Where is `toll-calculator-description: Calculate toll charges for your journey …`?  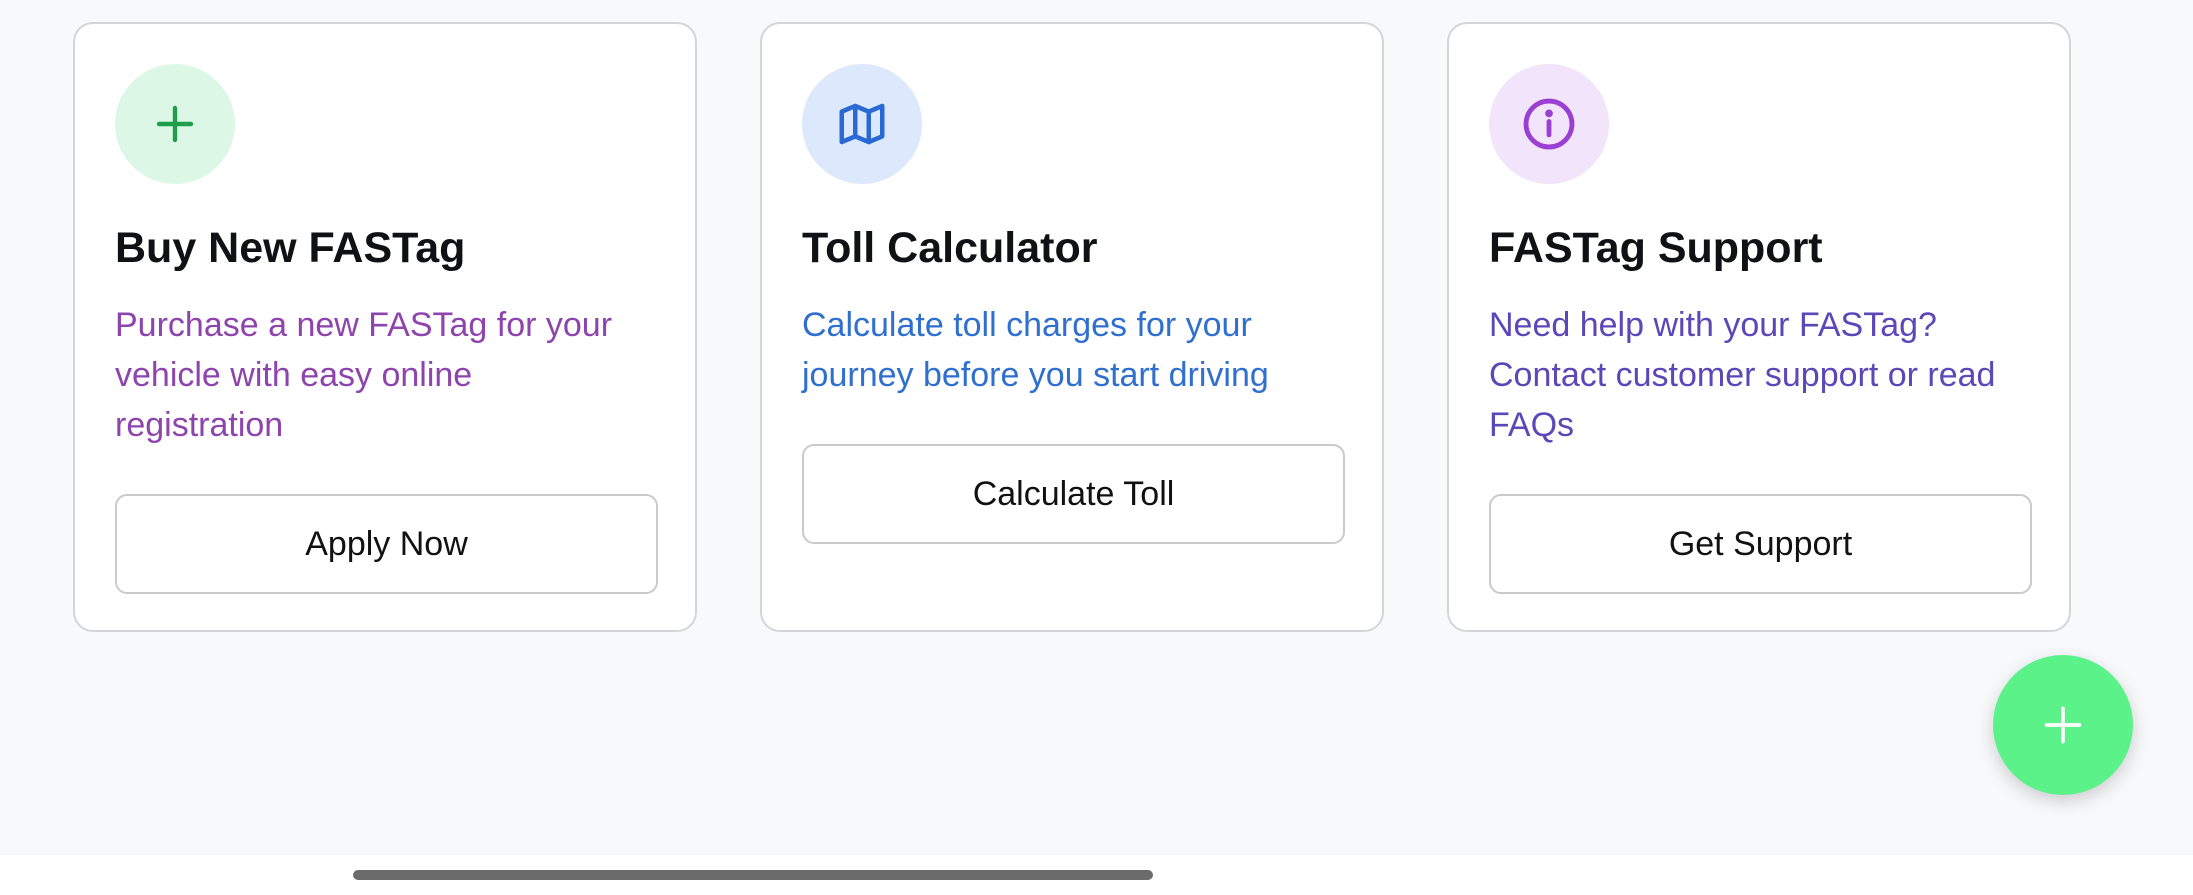 toll-calculator-description: Calculate toll charges for your journey … is located at coordinates (1035, 350).